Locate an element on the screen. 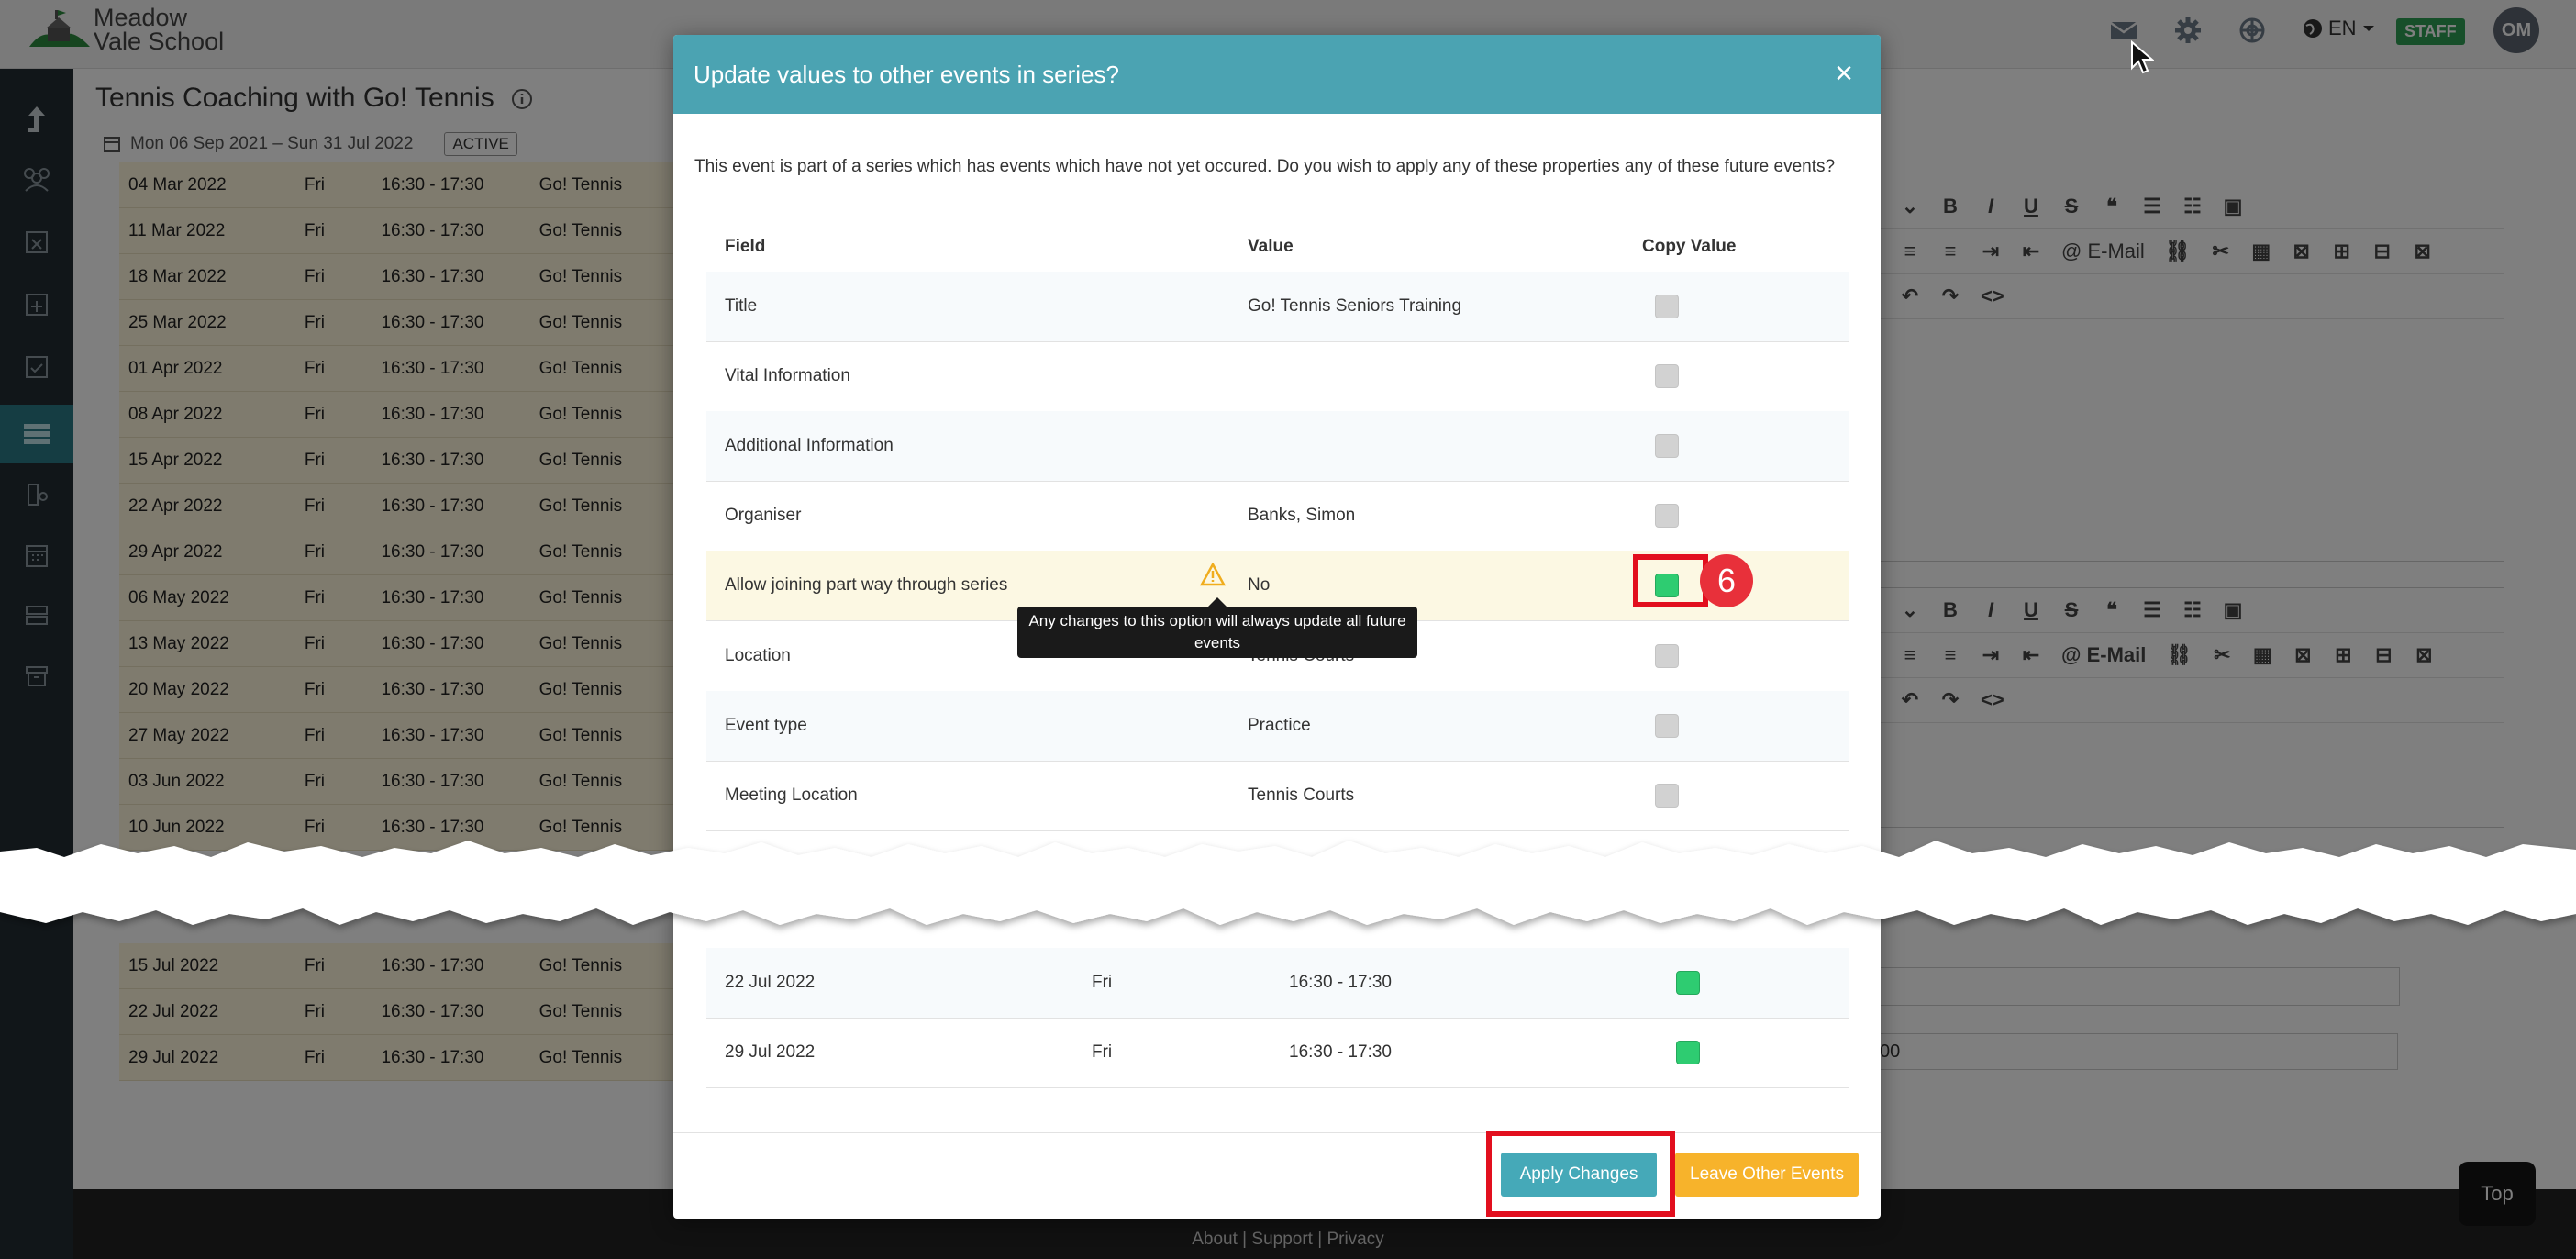 The width and height of the screenshot is (2576, 1259). mouse-cursor-icon is located at coordinates (2142, 57).